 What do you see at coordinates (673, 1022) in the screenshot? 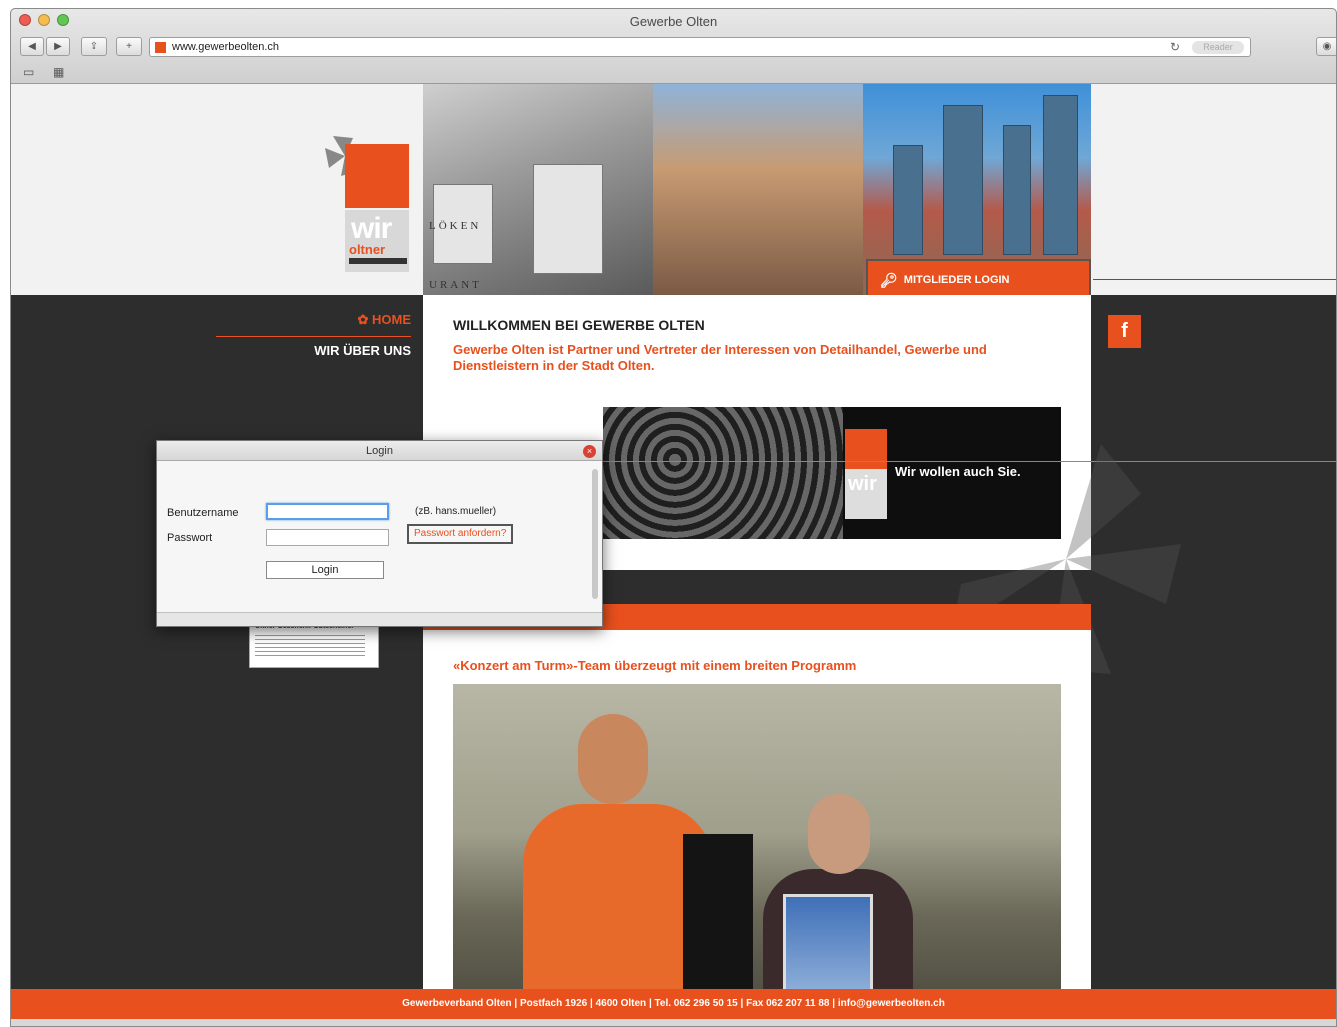
I see `browser-status-bar` at bounding box center [673, 1022].